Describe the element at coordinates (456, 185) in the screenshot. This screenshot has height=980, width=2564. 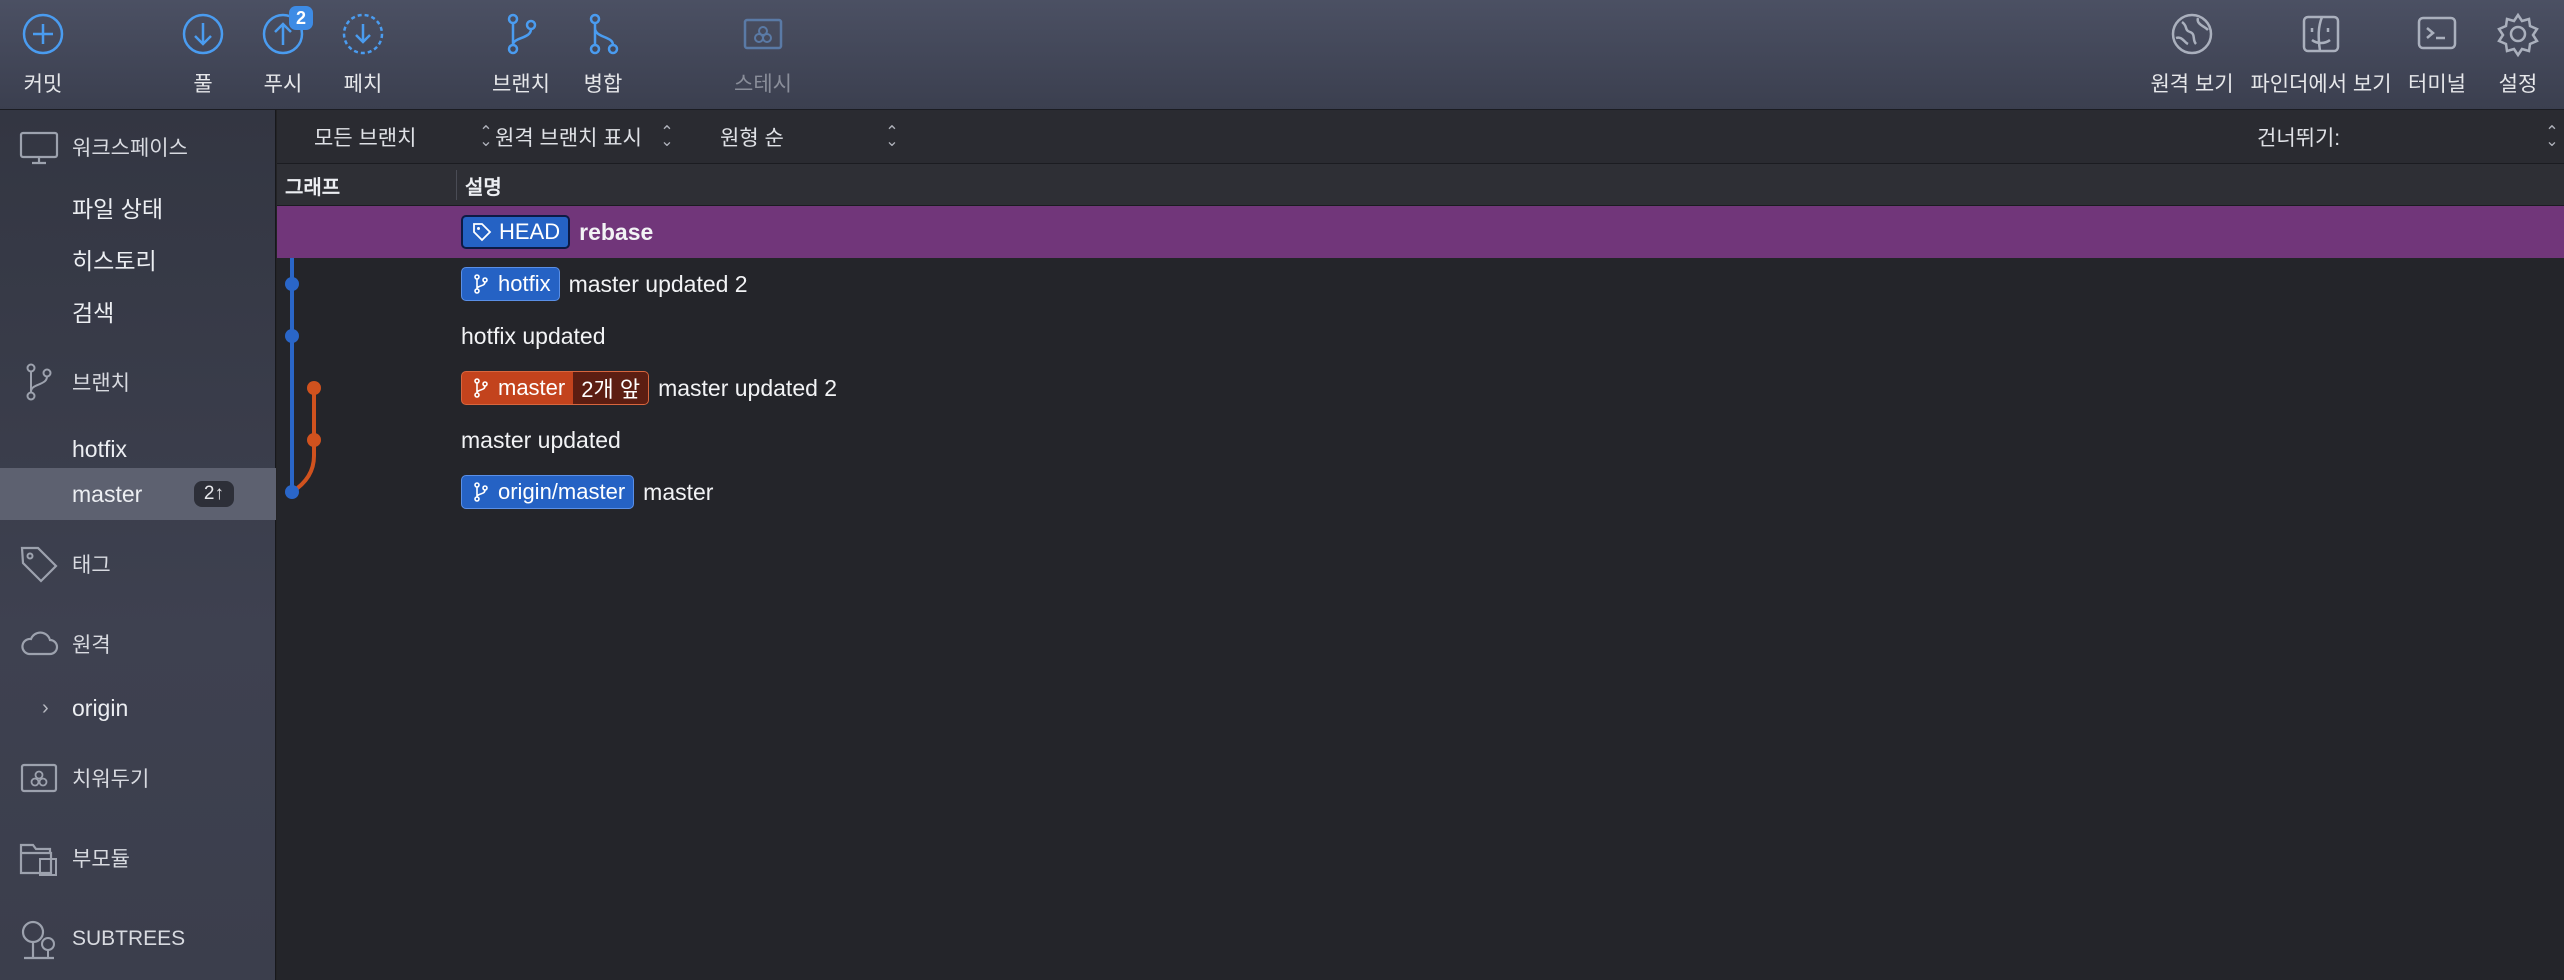
I see `column-divider` at that location.